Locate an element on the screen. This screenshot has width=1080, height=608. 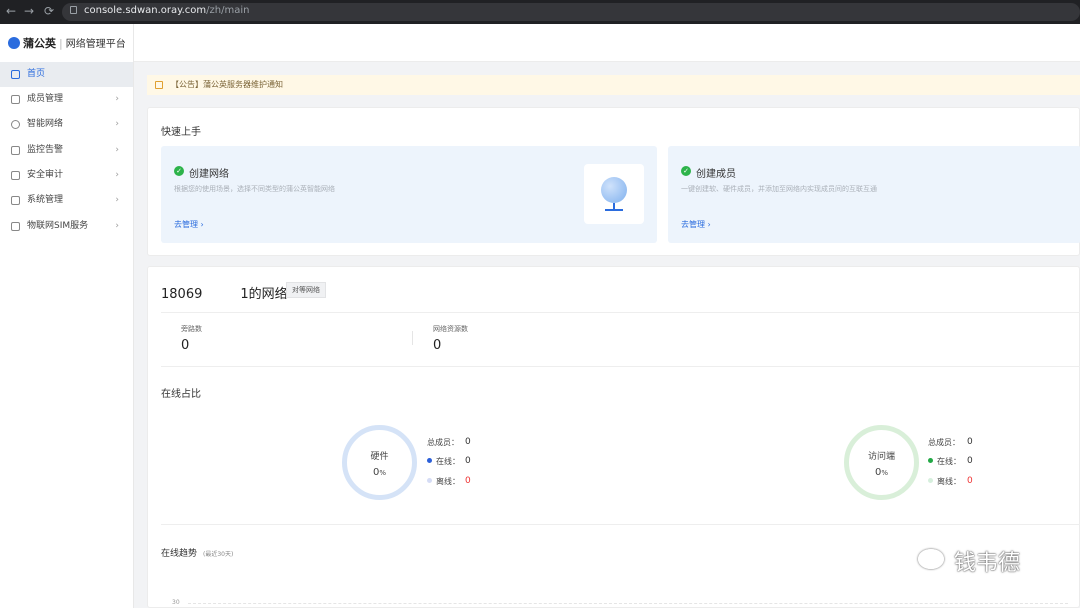
sidebar-item-sim: 物联网SIM服务 › is located at coordinates (66, 226).